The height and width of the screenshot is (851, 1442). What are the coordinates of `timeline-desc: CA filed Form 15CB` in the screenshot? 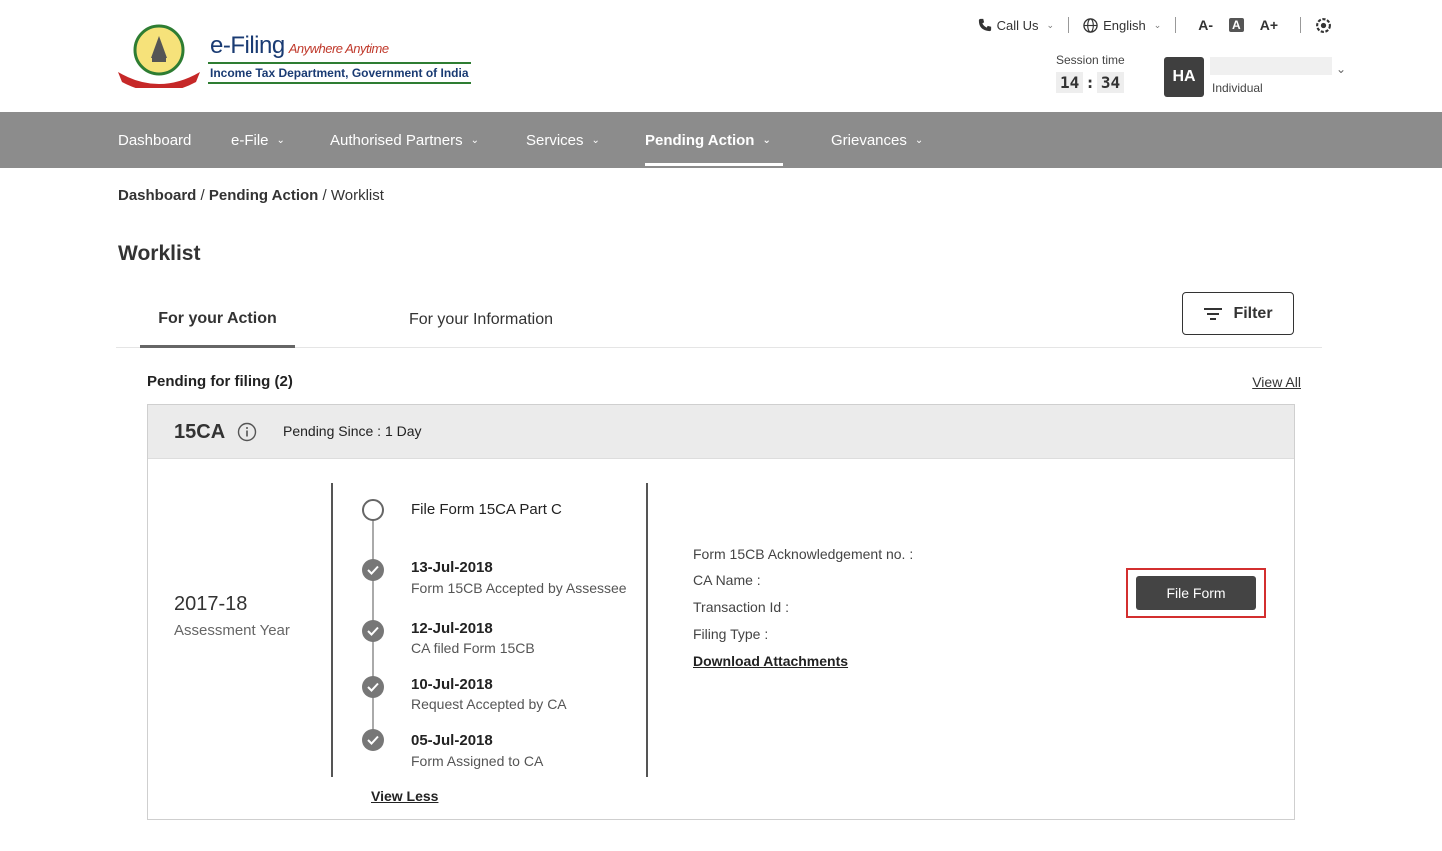 It's located at (473, 648).